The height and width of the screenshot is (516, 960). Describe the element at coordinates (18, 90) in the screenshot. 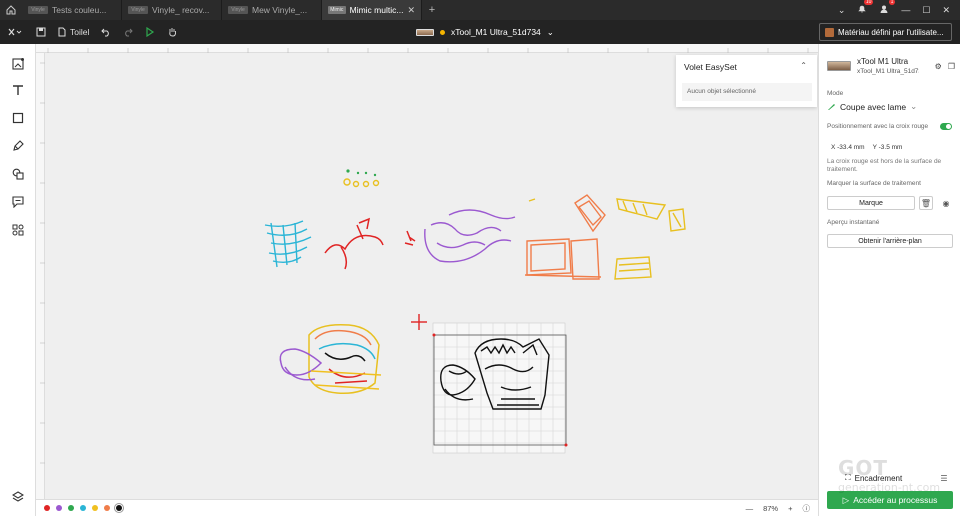

I see `text-tool-icon` at that location.